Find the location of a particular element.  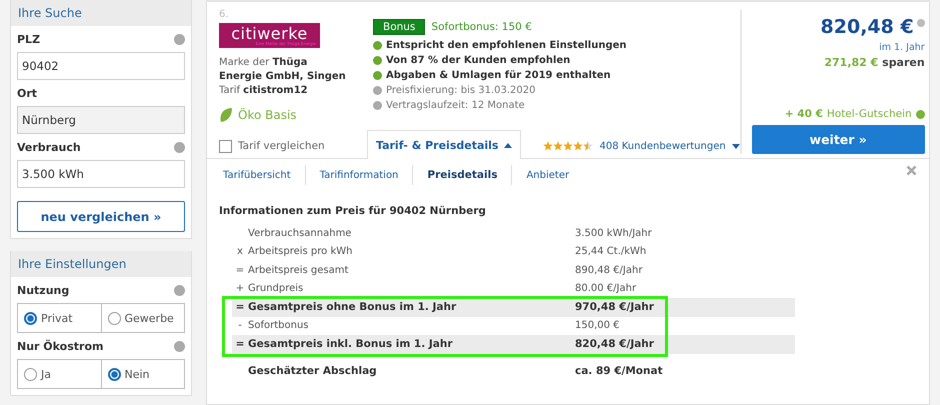

row-label: Verbrauchsannahme is located at coordinates (300, 233).